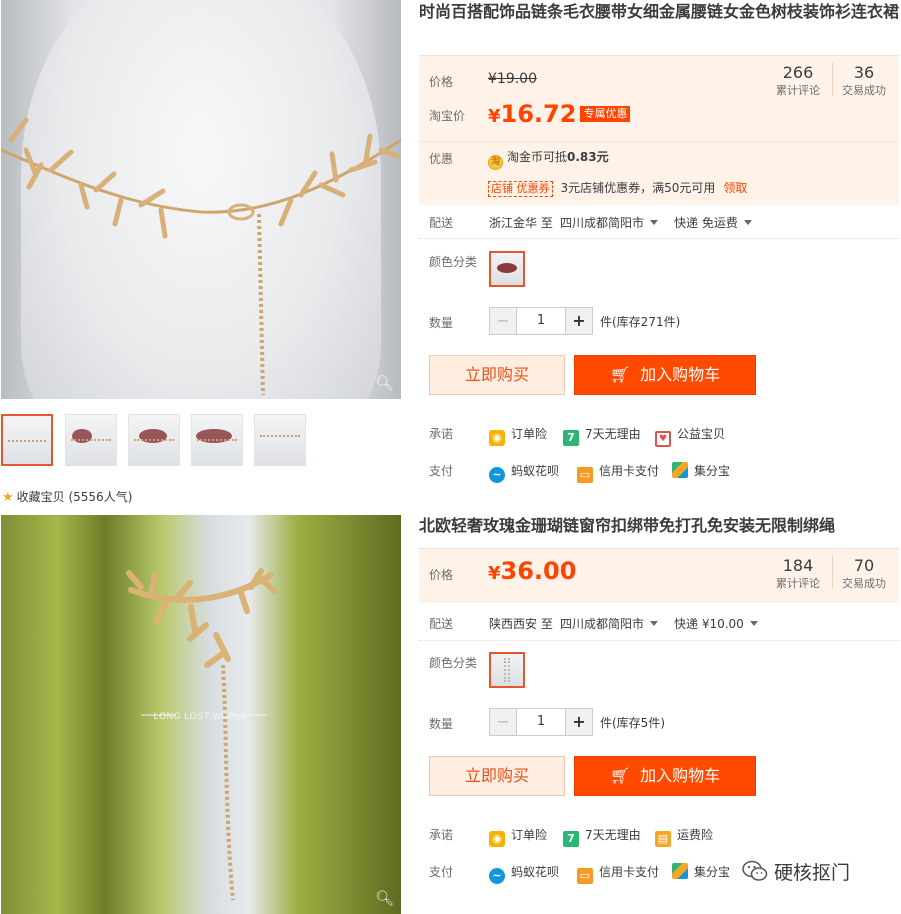 This screenshot has height=914, width=901. What do you see at coordinates (864, 573) in the screenshot?
I see `trades-stat: 70 交易成功` at bounding box center [864, 573].